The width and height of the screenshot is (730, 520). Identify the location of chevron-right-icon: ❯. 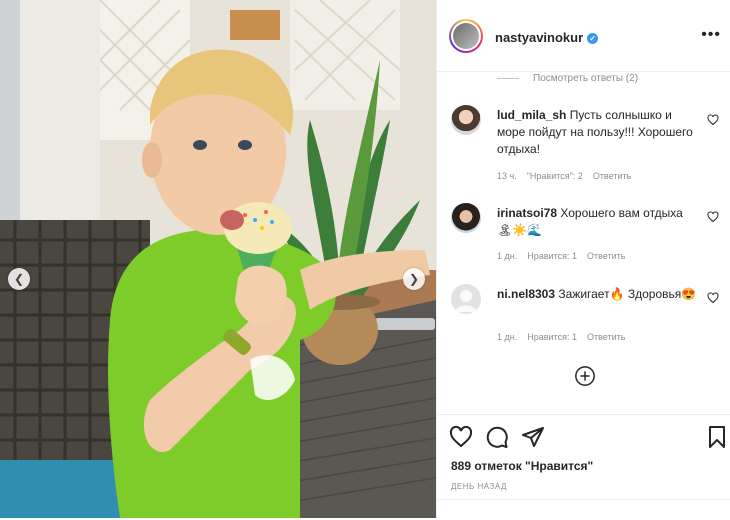
(414, 279).